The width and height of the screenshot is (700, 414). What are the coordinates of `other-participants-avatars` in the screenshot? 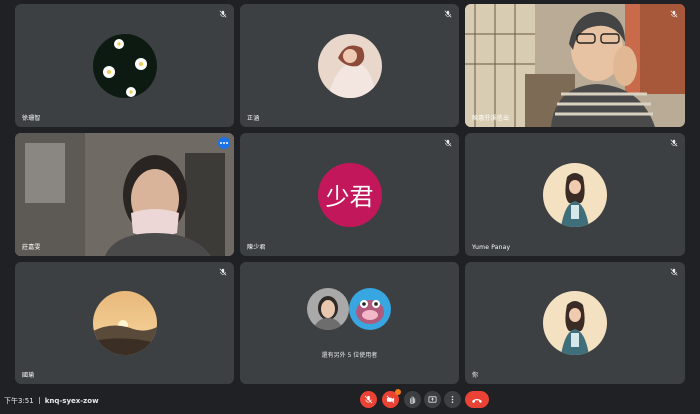 It's located at (349, 312).